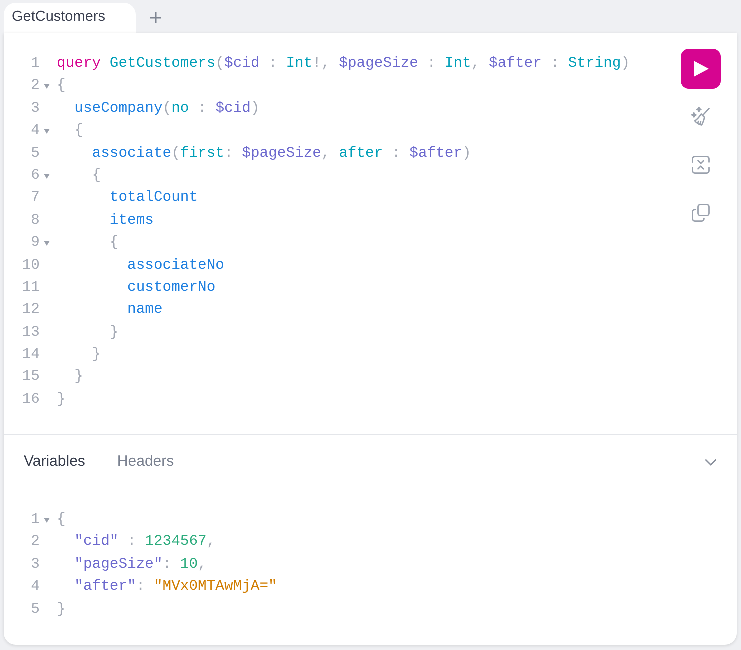 The width and height of the screenshot is (741, 650). What do you see at coordinates (31, 288) in the screenshot?
I see `line-number: 11` at bounding box center [31, 288].